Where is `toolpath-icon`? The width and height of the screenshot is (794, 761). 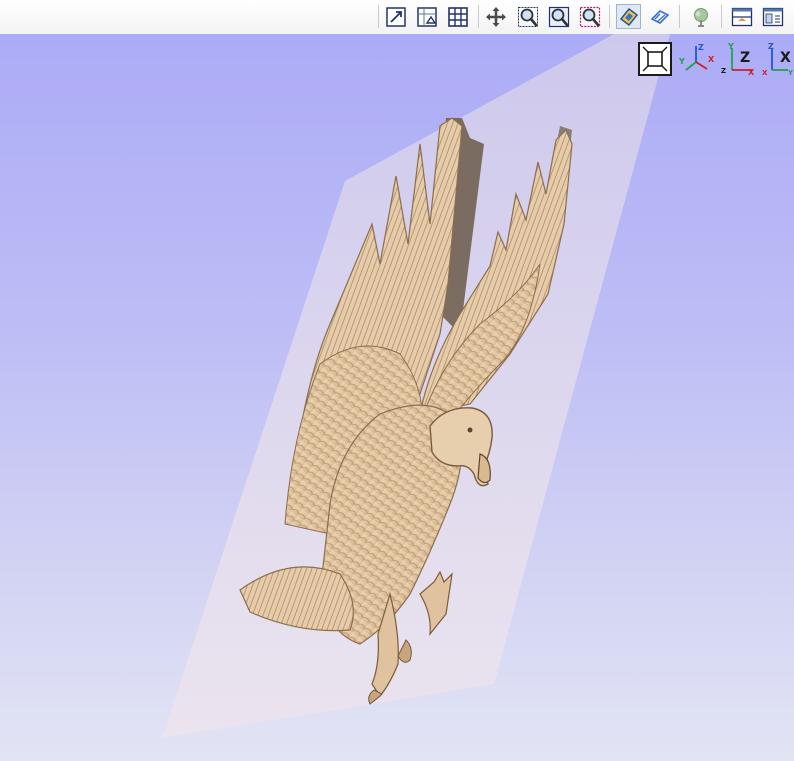 toolpath-icon is located at coordinates (659, 16).